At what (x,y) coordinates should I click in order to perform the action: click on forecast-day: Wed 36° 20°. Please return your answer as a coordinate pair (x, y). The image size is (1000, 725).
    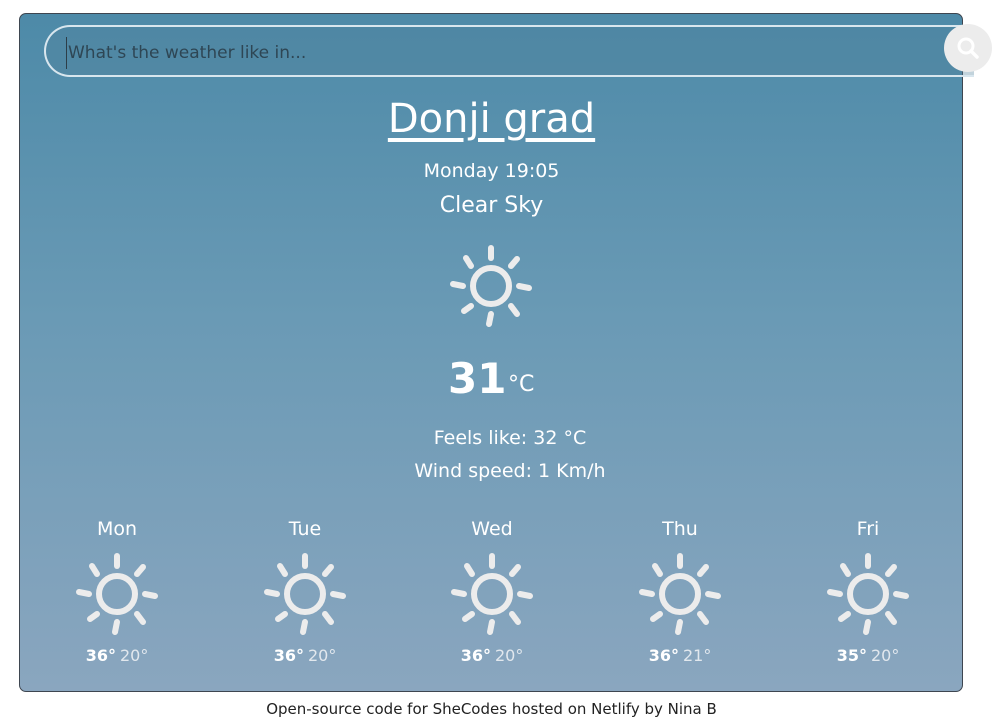
    Looking at the image, I should click on (492, 591).